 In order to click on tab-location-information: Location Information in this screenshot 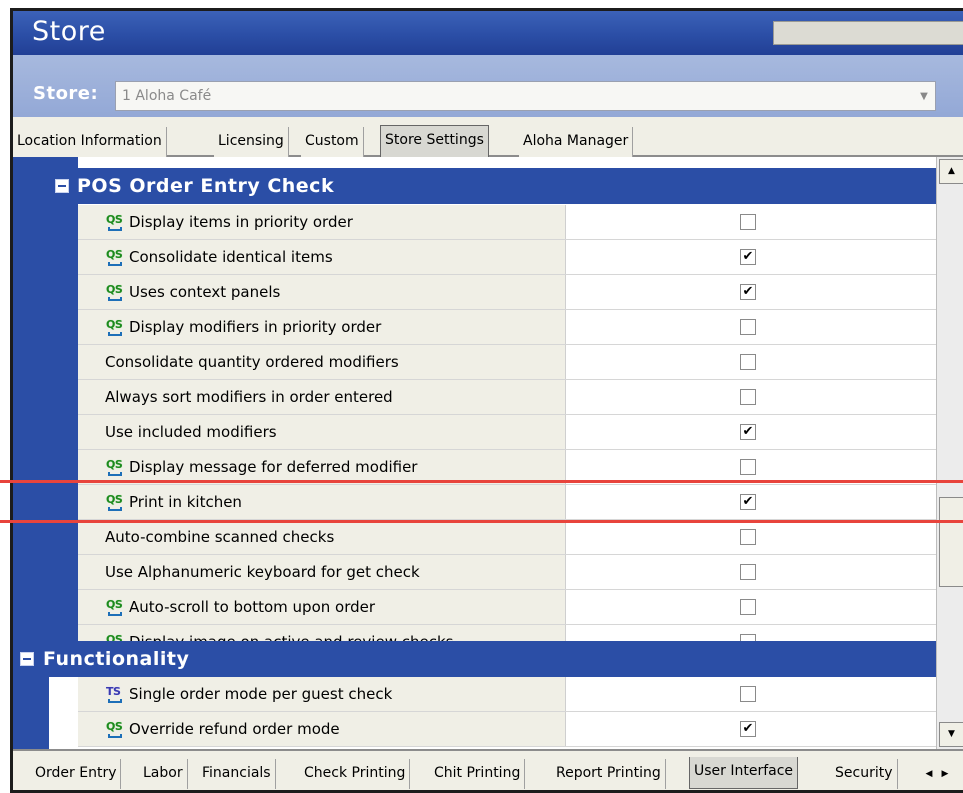, I will do `click(90, 142)`.